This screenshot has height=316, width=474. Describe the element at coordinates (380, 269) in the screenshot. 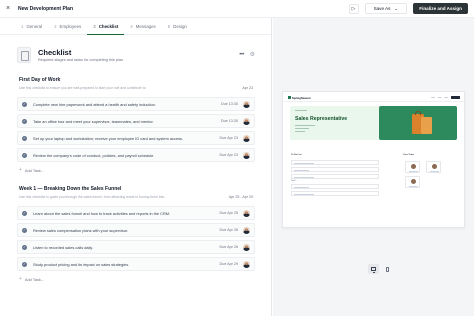

I see `device-toggle` at that location.